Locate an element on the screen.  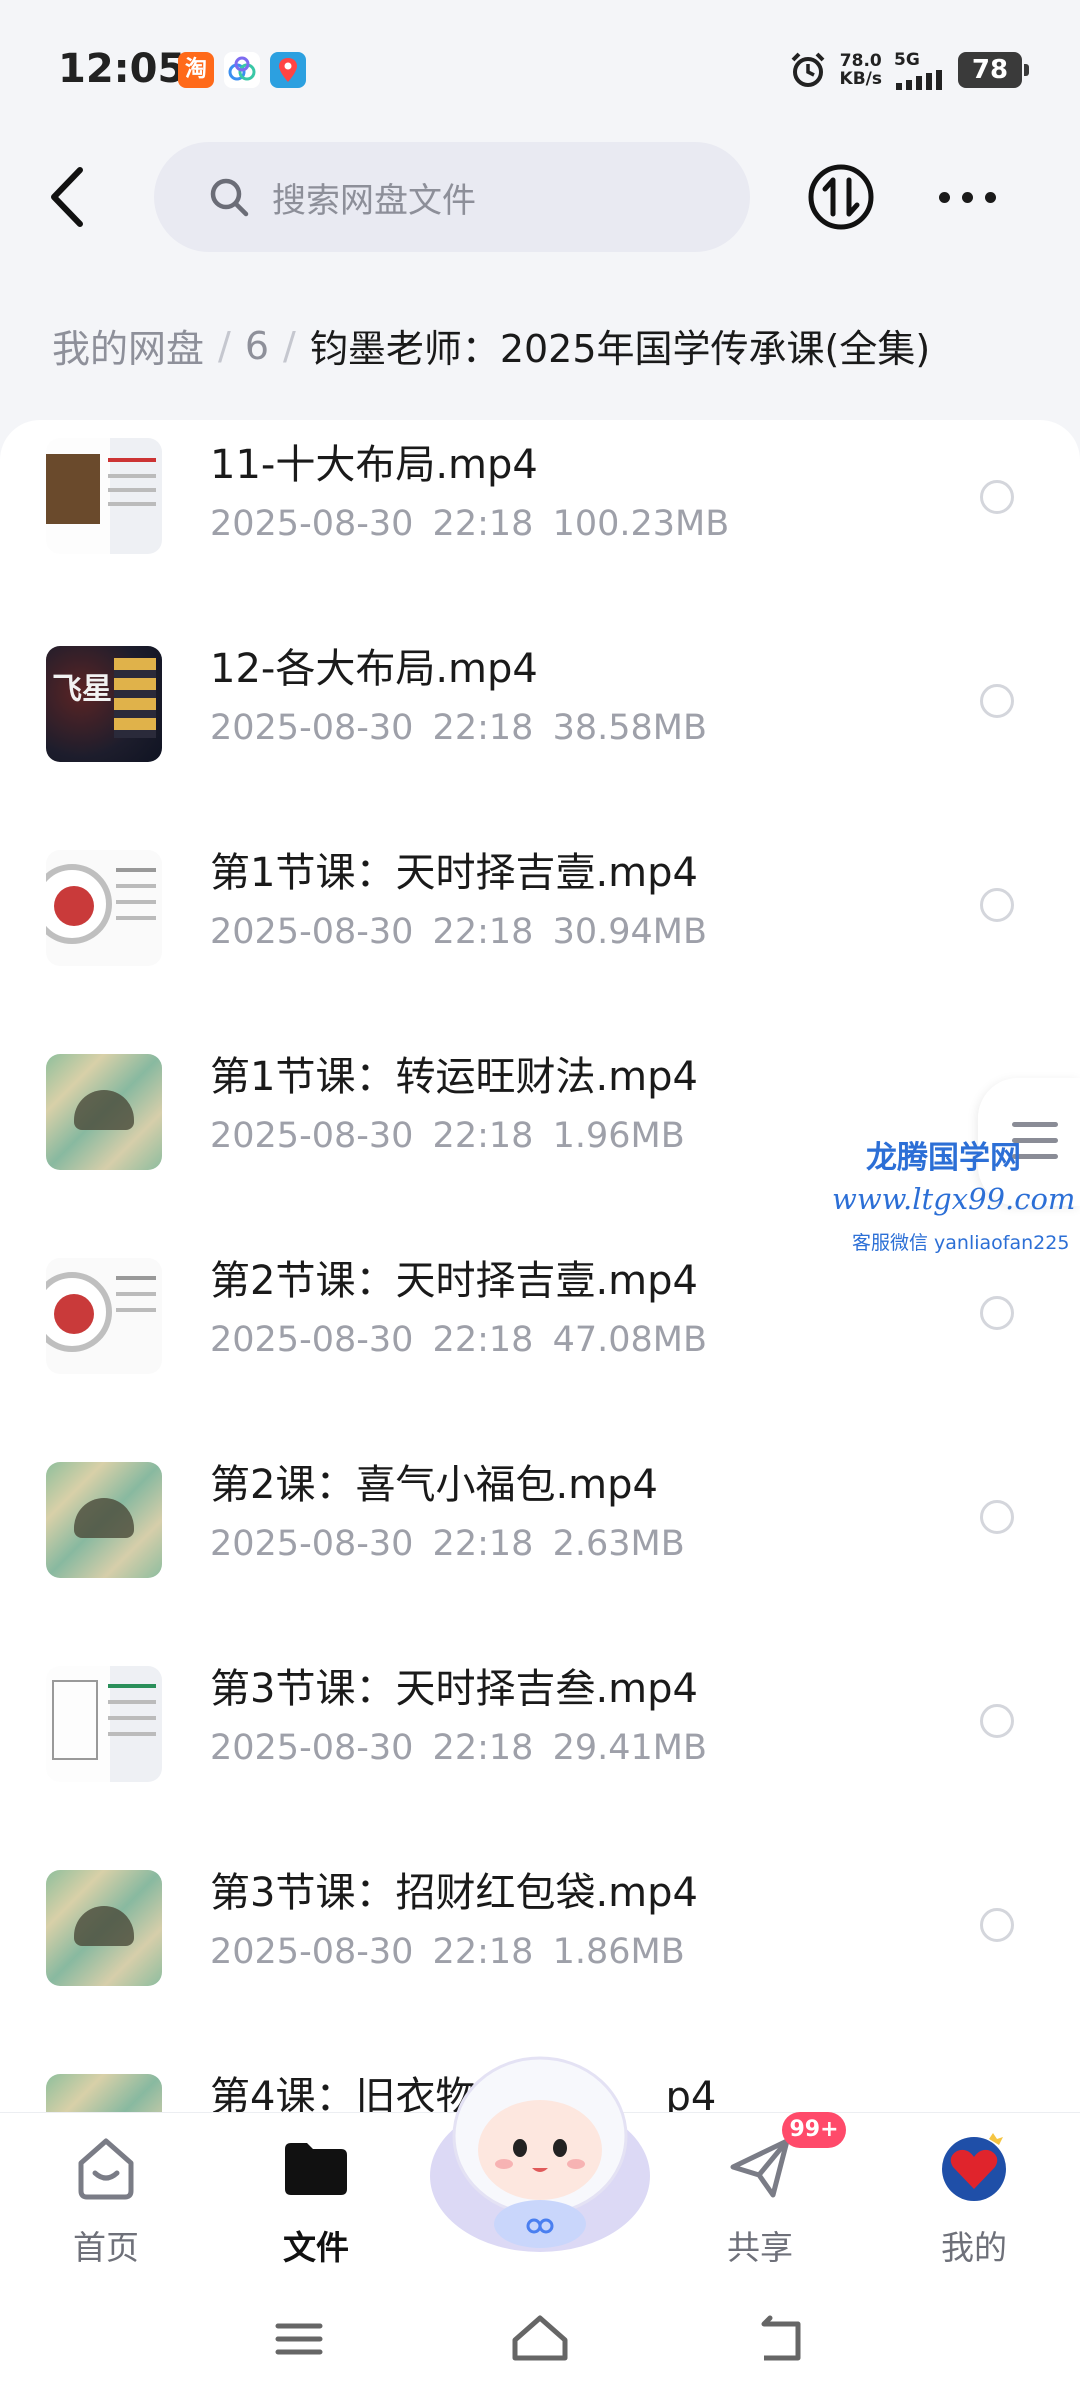
file-meta: 2025-08-30 22:18 30.94MB is located at coordinates (458, 932).